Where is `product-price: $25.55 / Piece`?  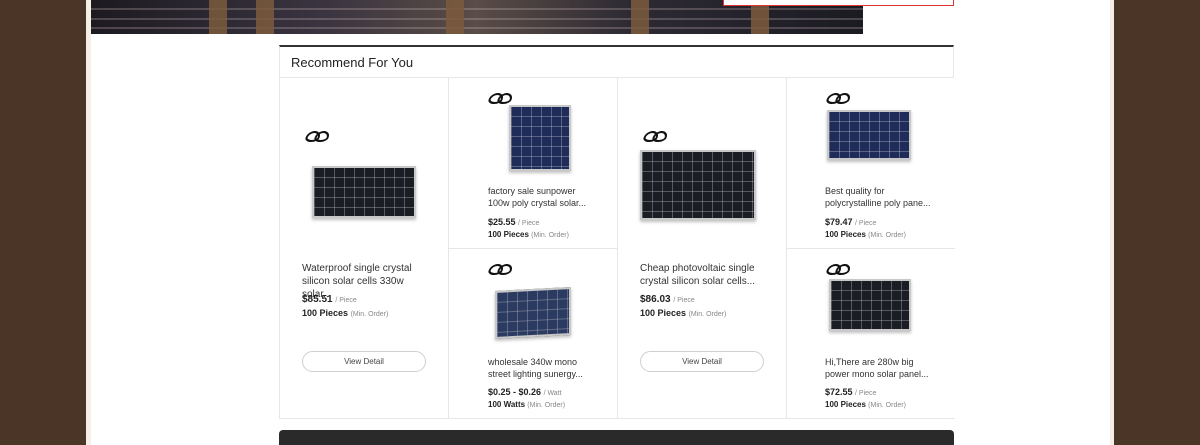
product-price: $25.55 / Piece is located at coordinates (514, 222).